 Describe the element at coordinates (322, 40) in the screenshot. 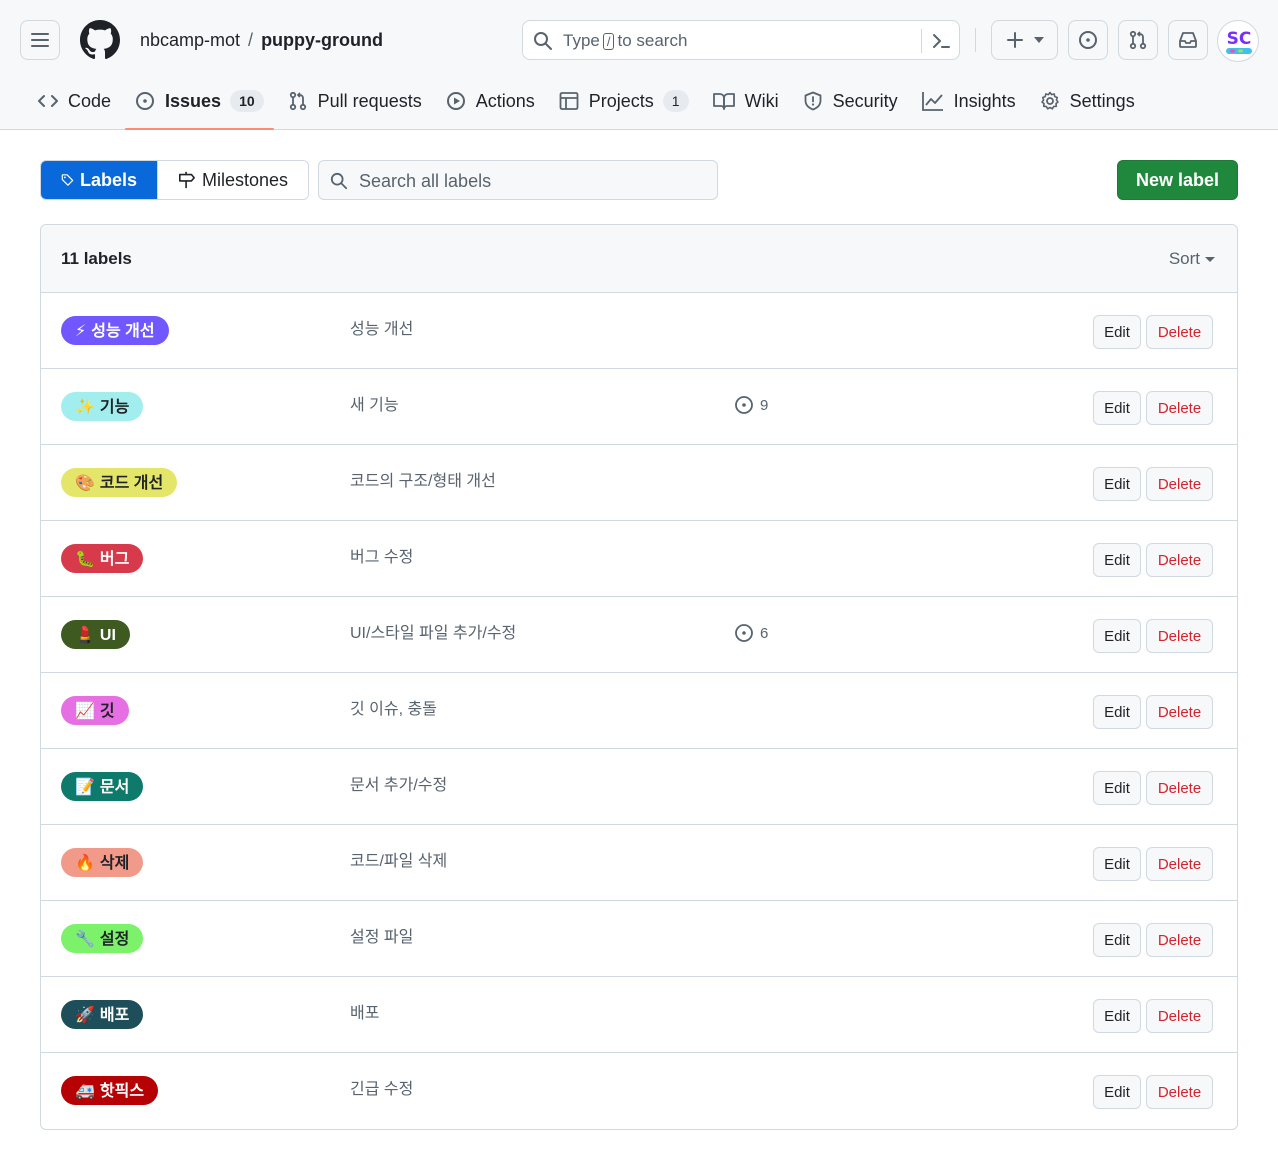

I see `repo-name-link: puppy-ground` at that location.